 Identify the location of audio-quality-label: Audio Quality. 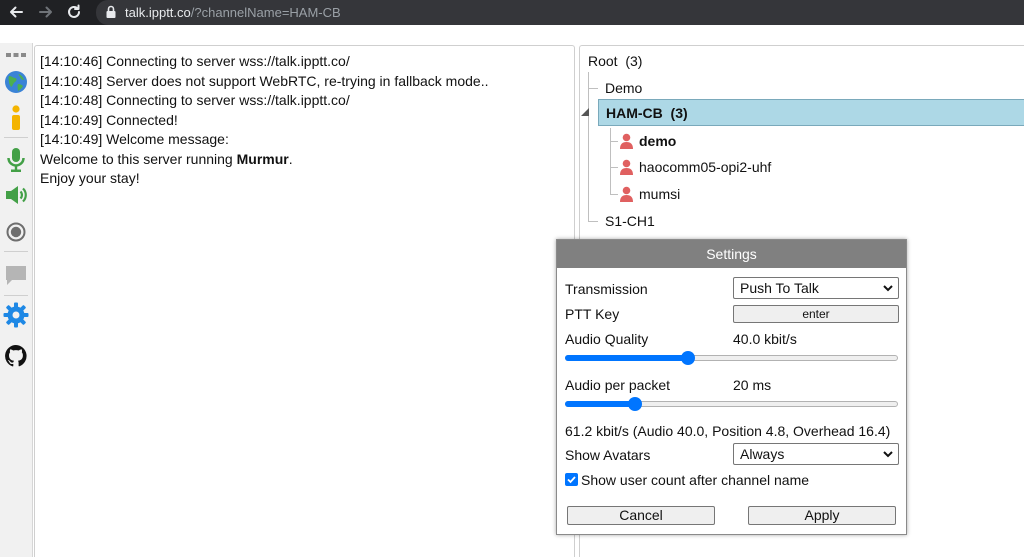
(607, 339).